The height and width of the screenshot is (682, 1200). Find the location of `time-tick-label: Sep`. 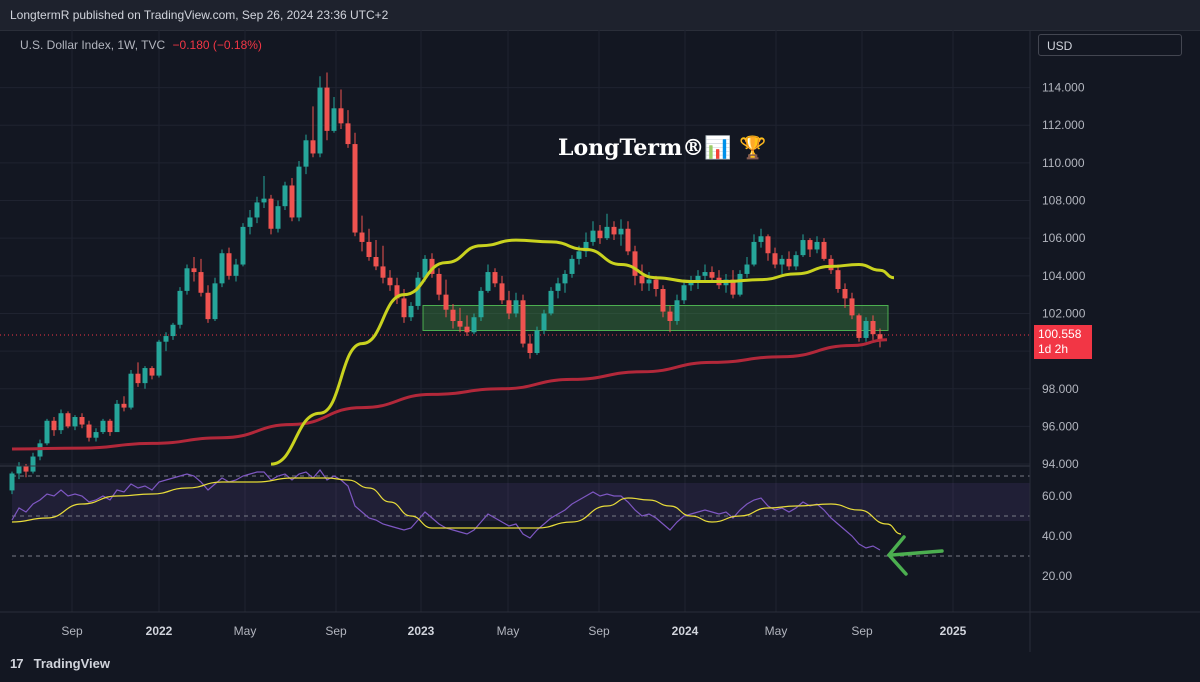

time-tick-label: Sep is located at coordinates (336, 631).